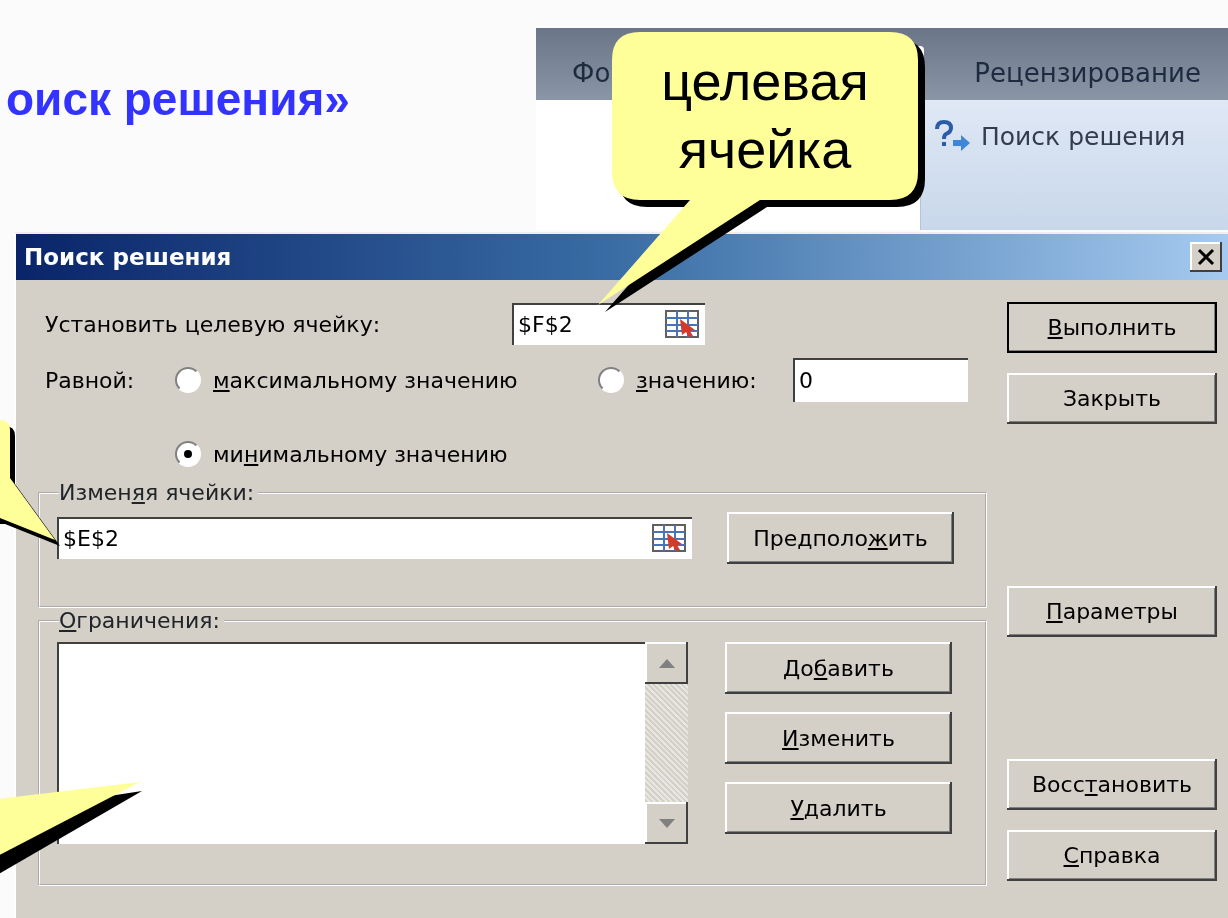 The width and height of the screenshot is (1228, 918). Describe the element at coordinates (666, 743) in the screenshot. I see `scrollbar` at that location.